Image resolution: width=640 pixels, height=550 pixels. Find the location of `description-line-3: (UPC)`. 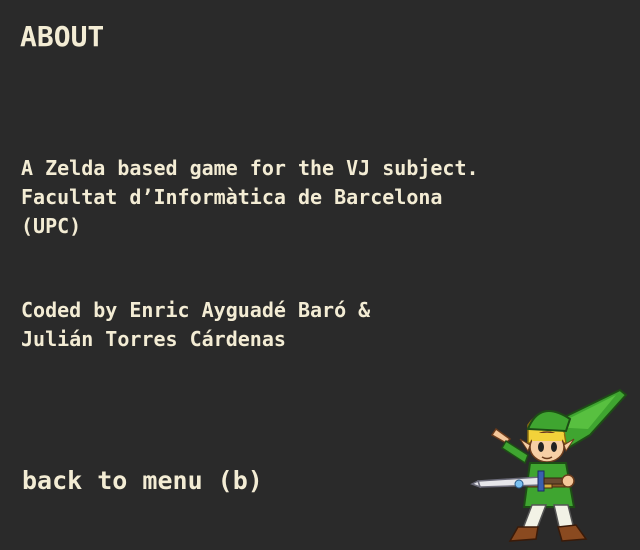

description-line-3: (UPC) is located at coordinates (51, 226).